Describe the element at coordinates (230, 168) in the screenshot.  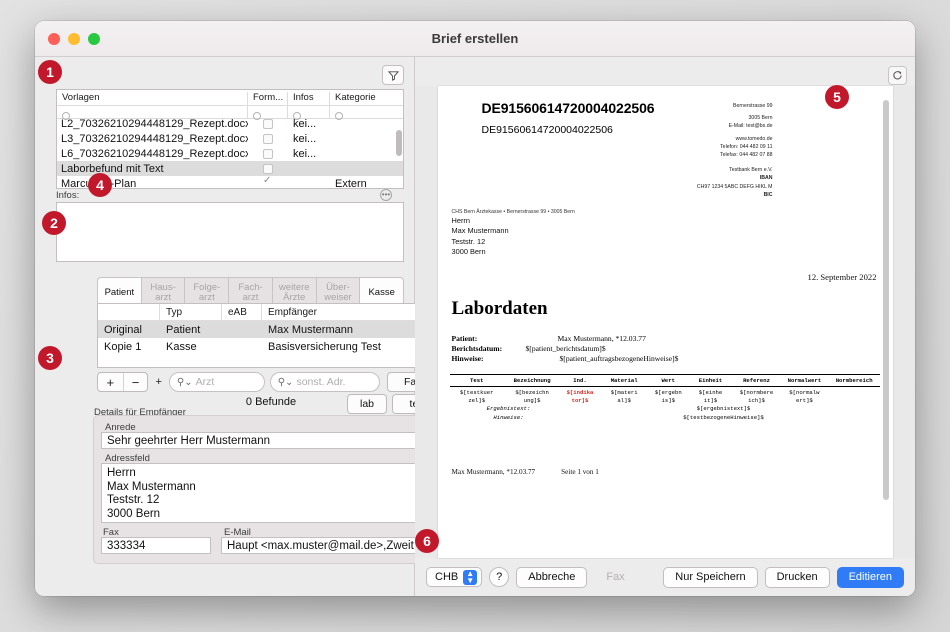
I see `table-row-selected: Laborbefund mit Text` at that location.